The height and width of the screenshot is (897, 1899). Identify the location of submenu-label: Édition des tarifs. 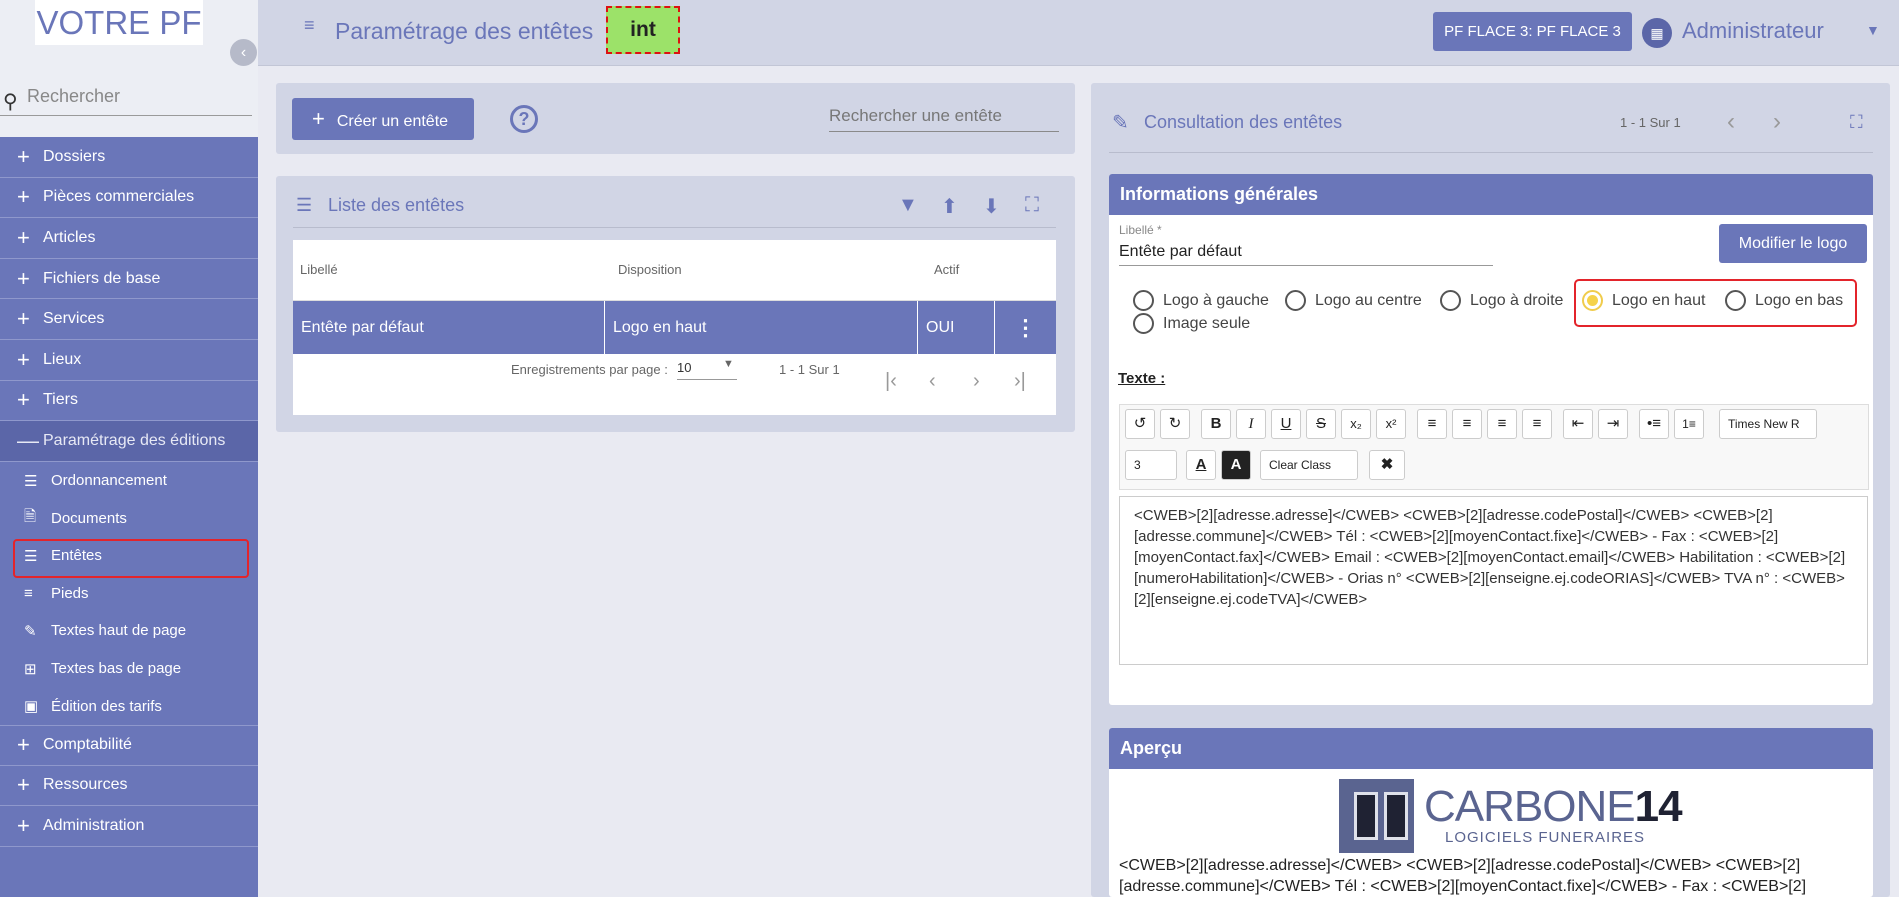
(106, 706).